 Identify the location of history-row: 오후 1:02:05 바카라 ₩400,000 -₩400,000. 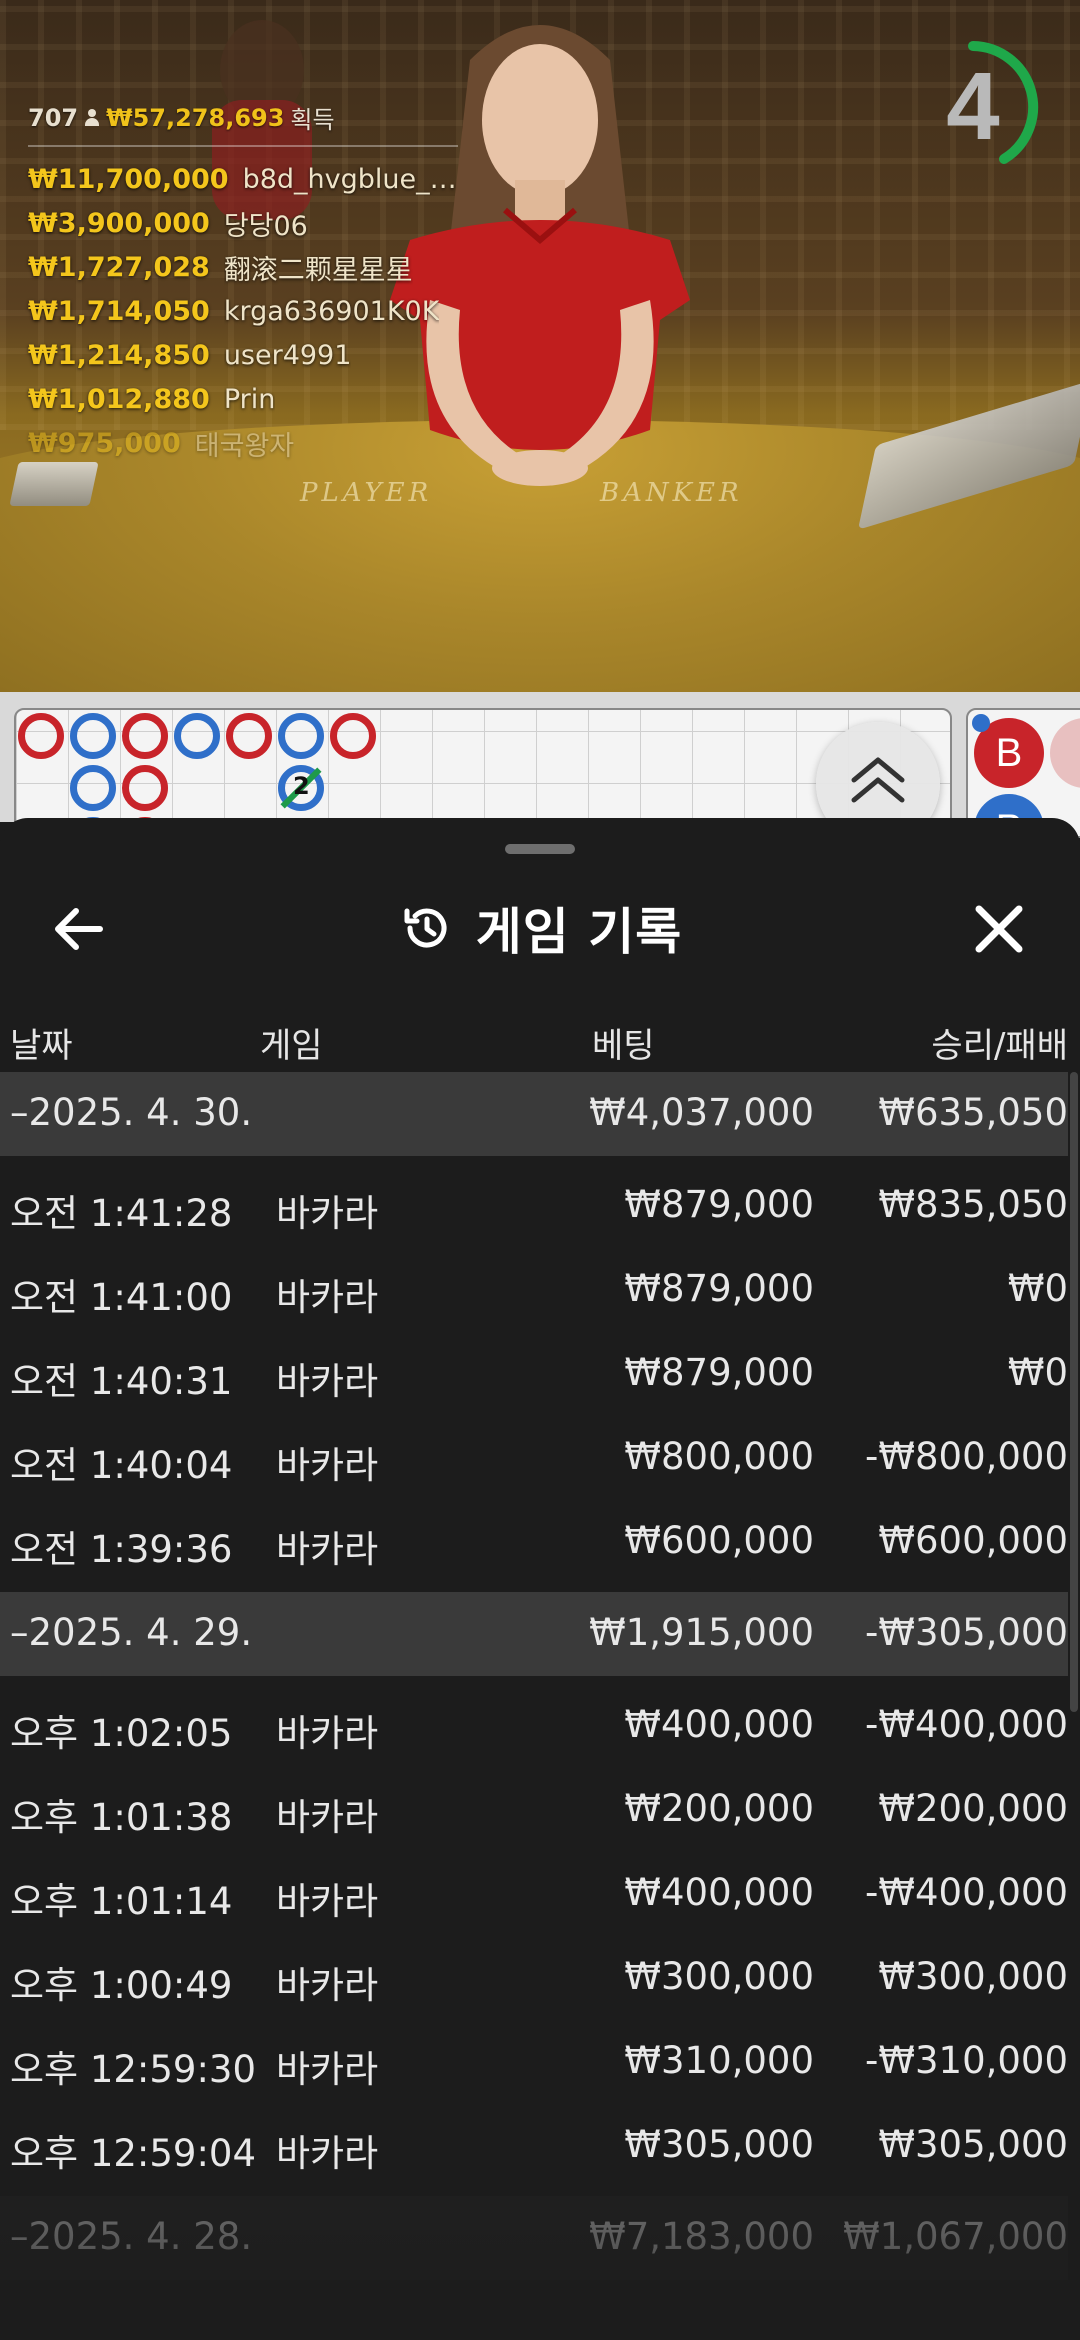
(534, 1726).